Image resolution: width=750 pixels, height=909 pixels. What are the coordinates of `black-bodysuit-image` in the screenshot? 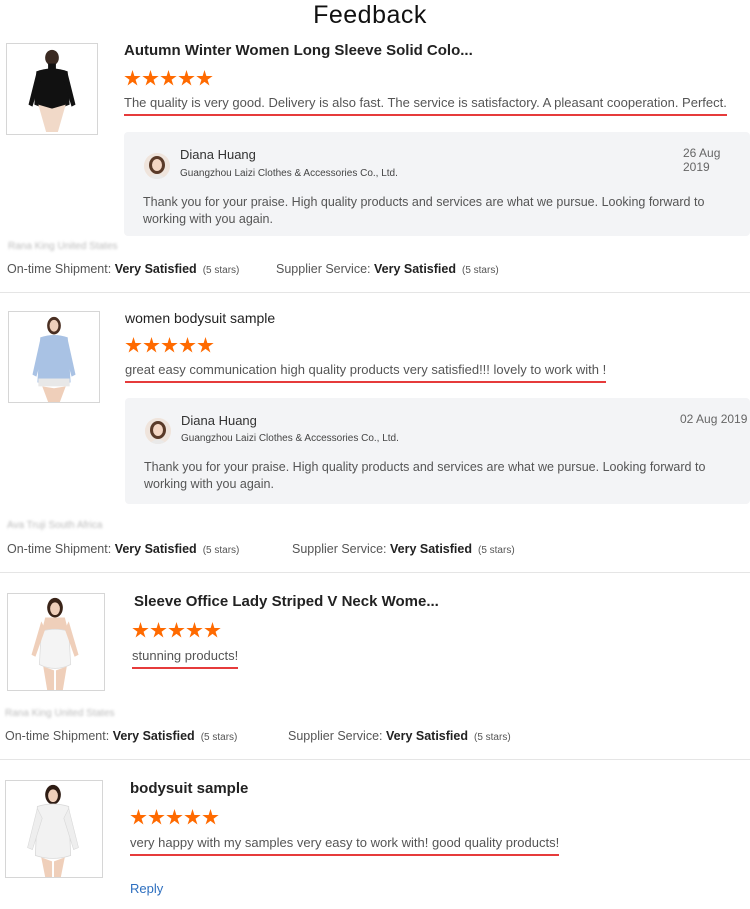 It's located at (52, 89).